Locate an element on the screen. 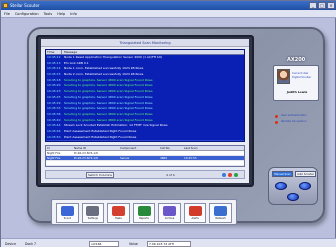  close-button: × is located at coordinates (331, 5).